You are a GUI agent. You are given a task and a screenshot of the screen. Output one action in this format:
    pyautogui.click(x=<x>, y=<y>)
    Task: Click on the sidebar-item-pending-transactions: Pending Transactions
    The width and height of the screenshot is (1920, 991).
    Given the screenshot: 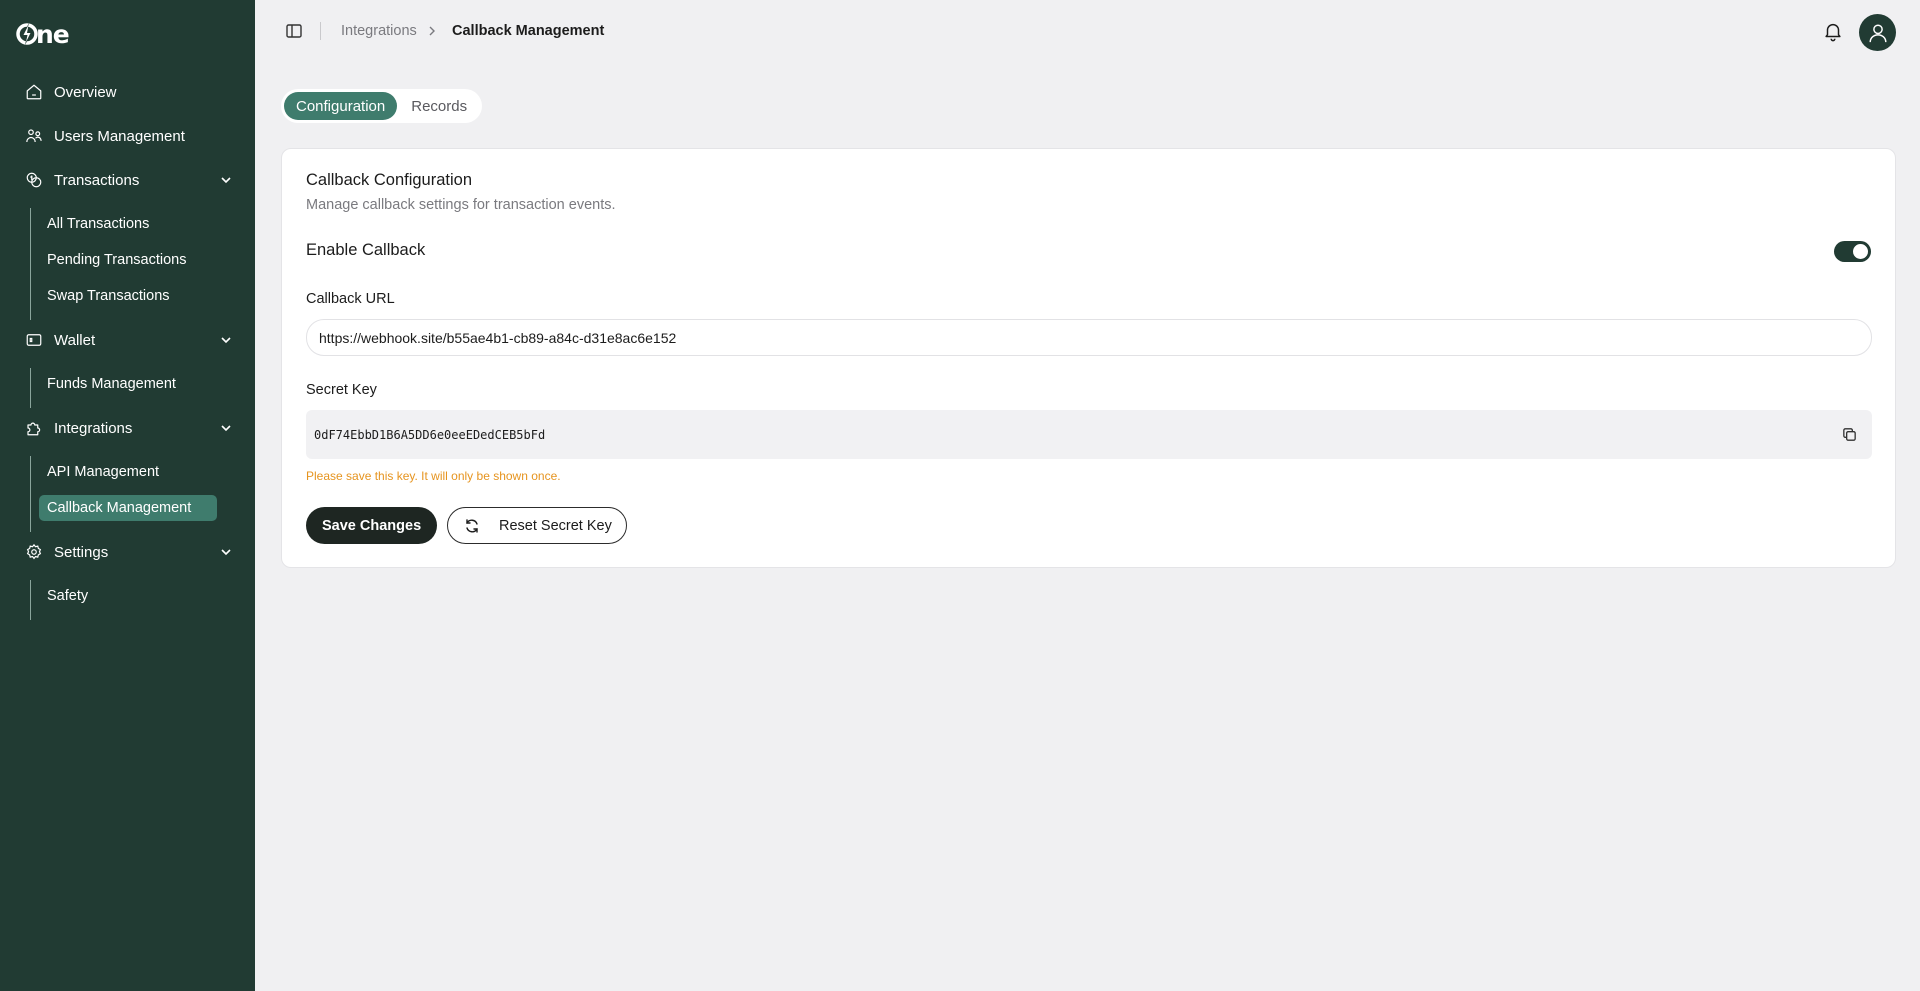 What is the action you would take?
    pyautogui.click(x=128, y=260)
    